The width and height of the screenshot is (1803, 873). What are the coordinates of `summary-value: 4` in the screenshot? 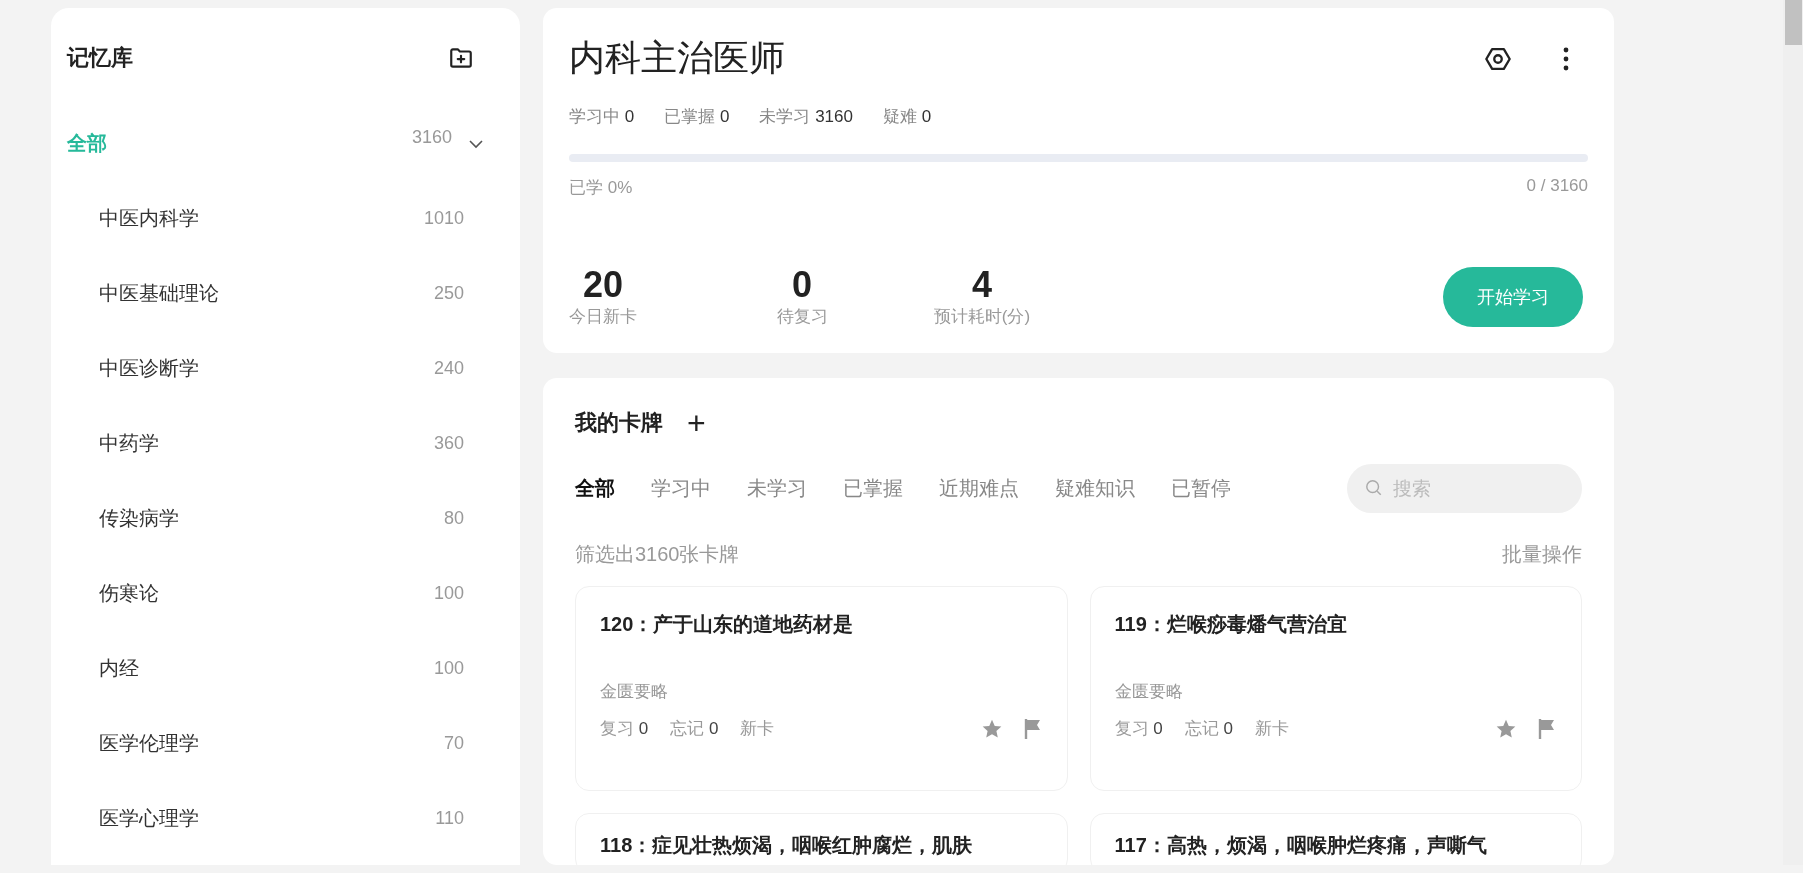 It's located at (982, 285).